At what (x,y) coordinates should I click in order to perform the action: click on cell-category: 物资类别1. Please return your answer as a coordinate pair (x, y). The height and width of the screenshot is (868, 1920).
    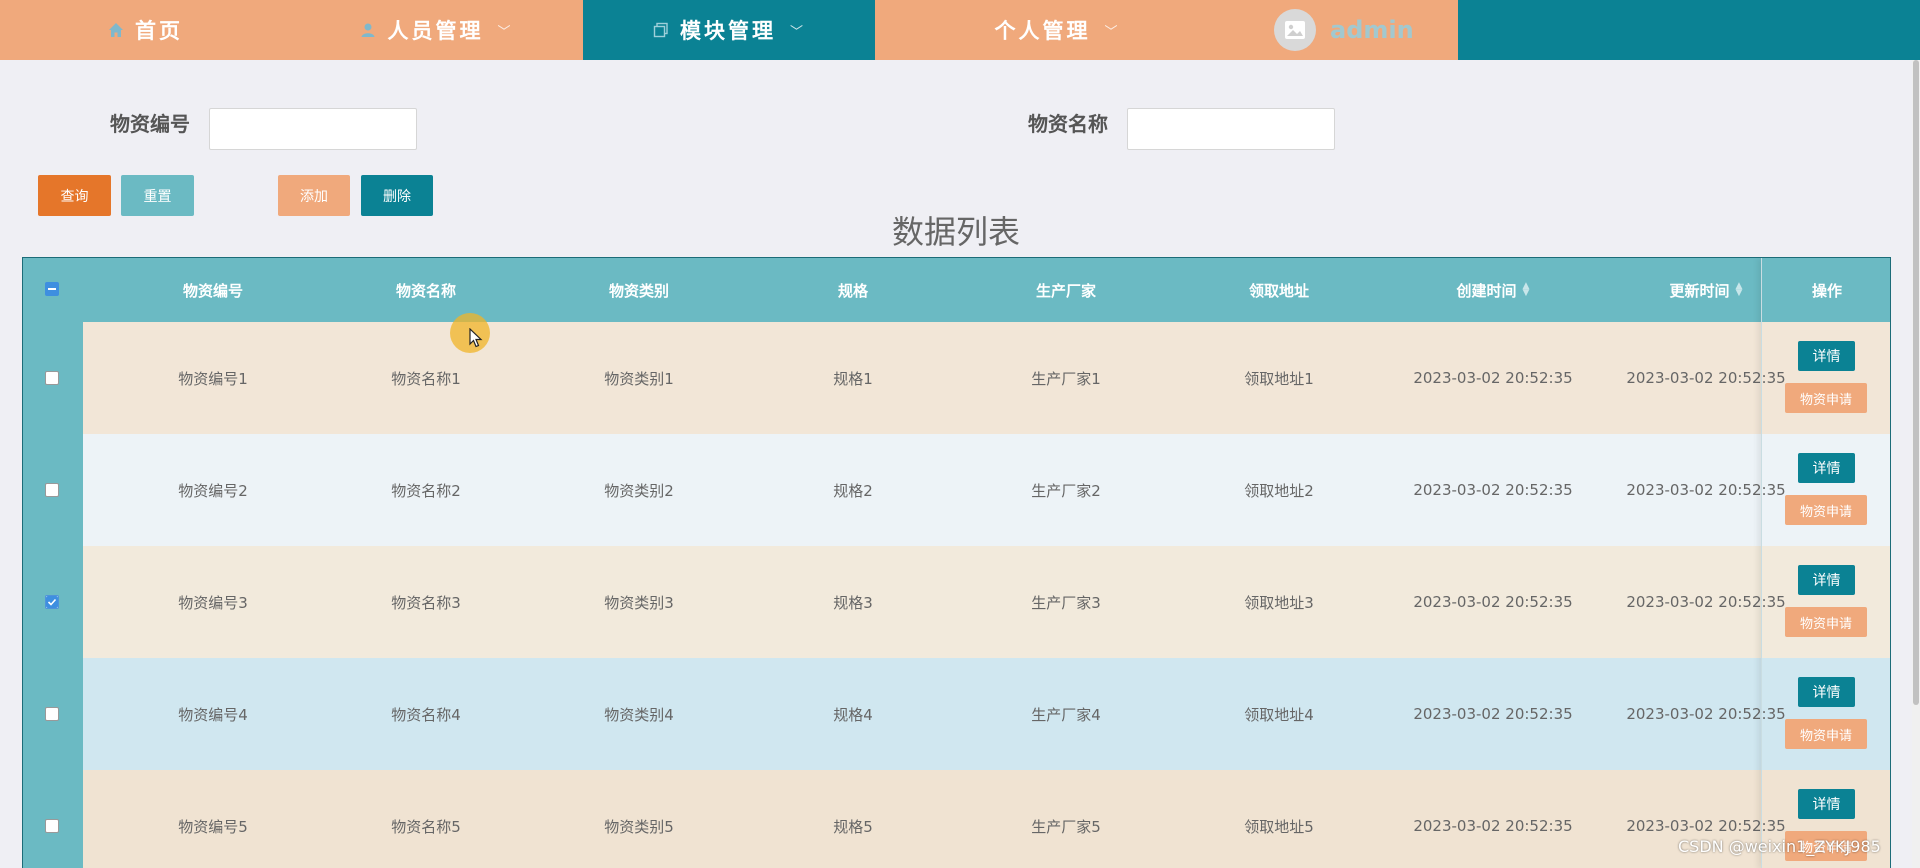
    Looking at the image, I should click on (639, 378).